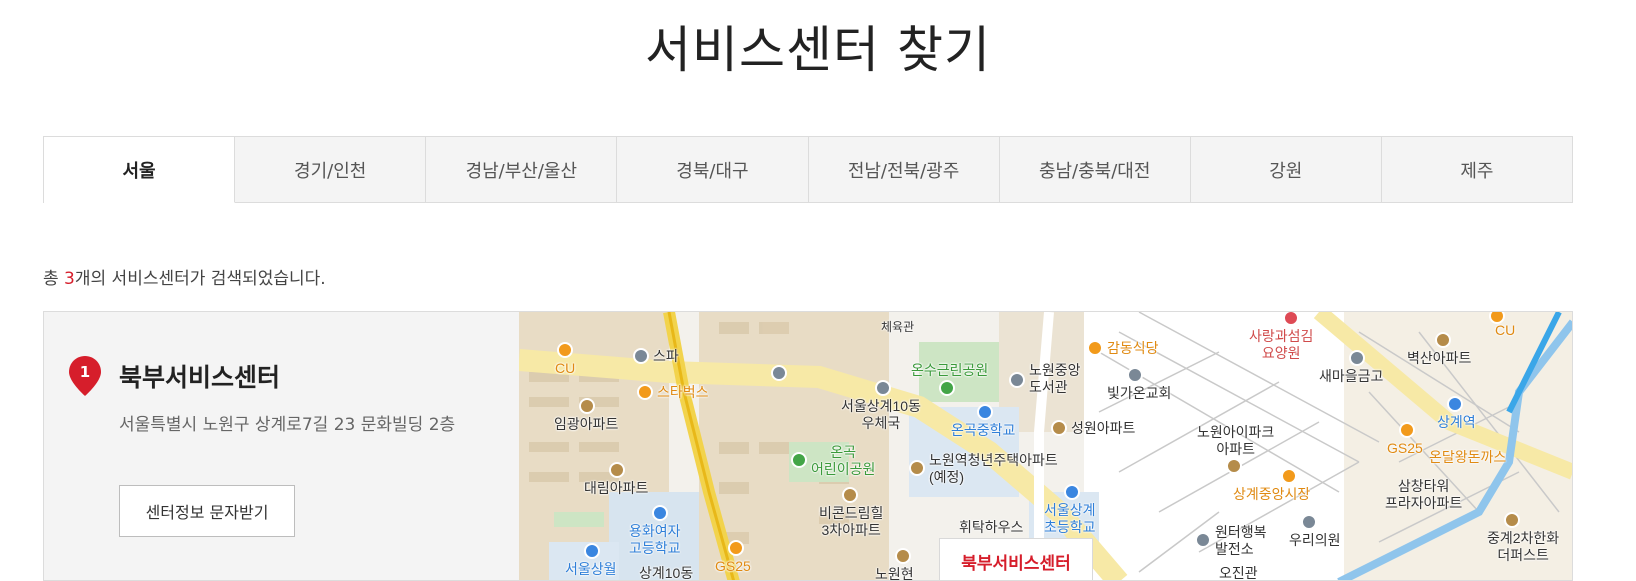 The width and height of the screenshot is (1636, 581). What do you see at coordinates (851, 522) in the screenshot?
I see `map-label-bicondream: 비콘드림힐 3차아파트` at bounding box center [851, 522].